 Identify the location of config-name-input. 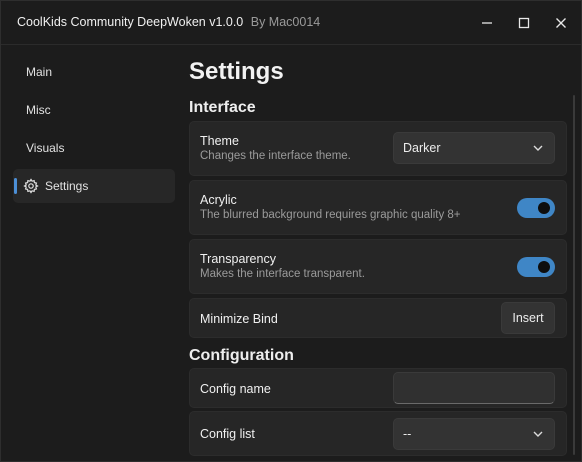
(474, 388).